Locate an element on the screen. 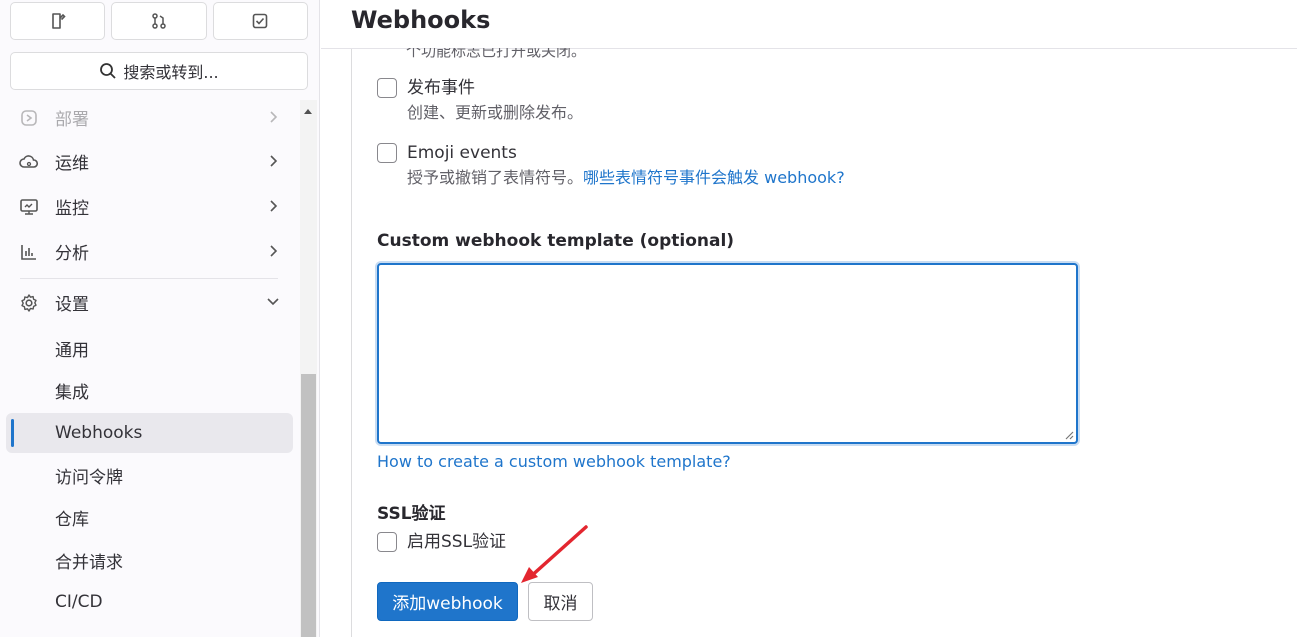  sidebar-scrollbar is located at coordinates (308, 368).